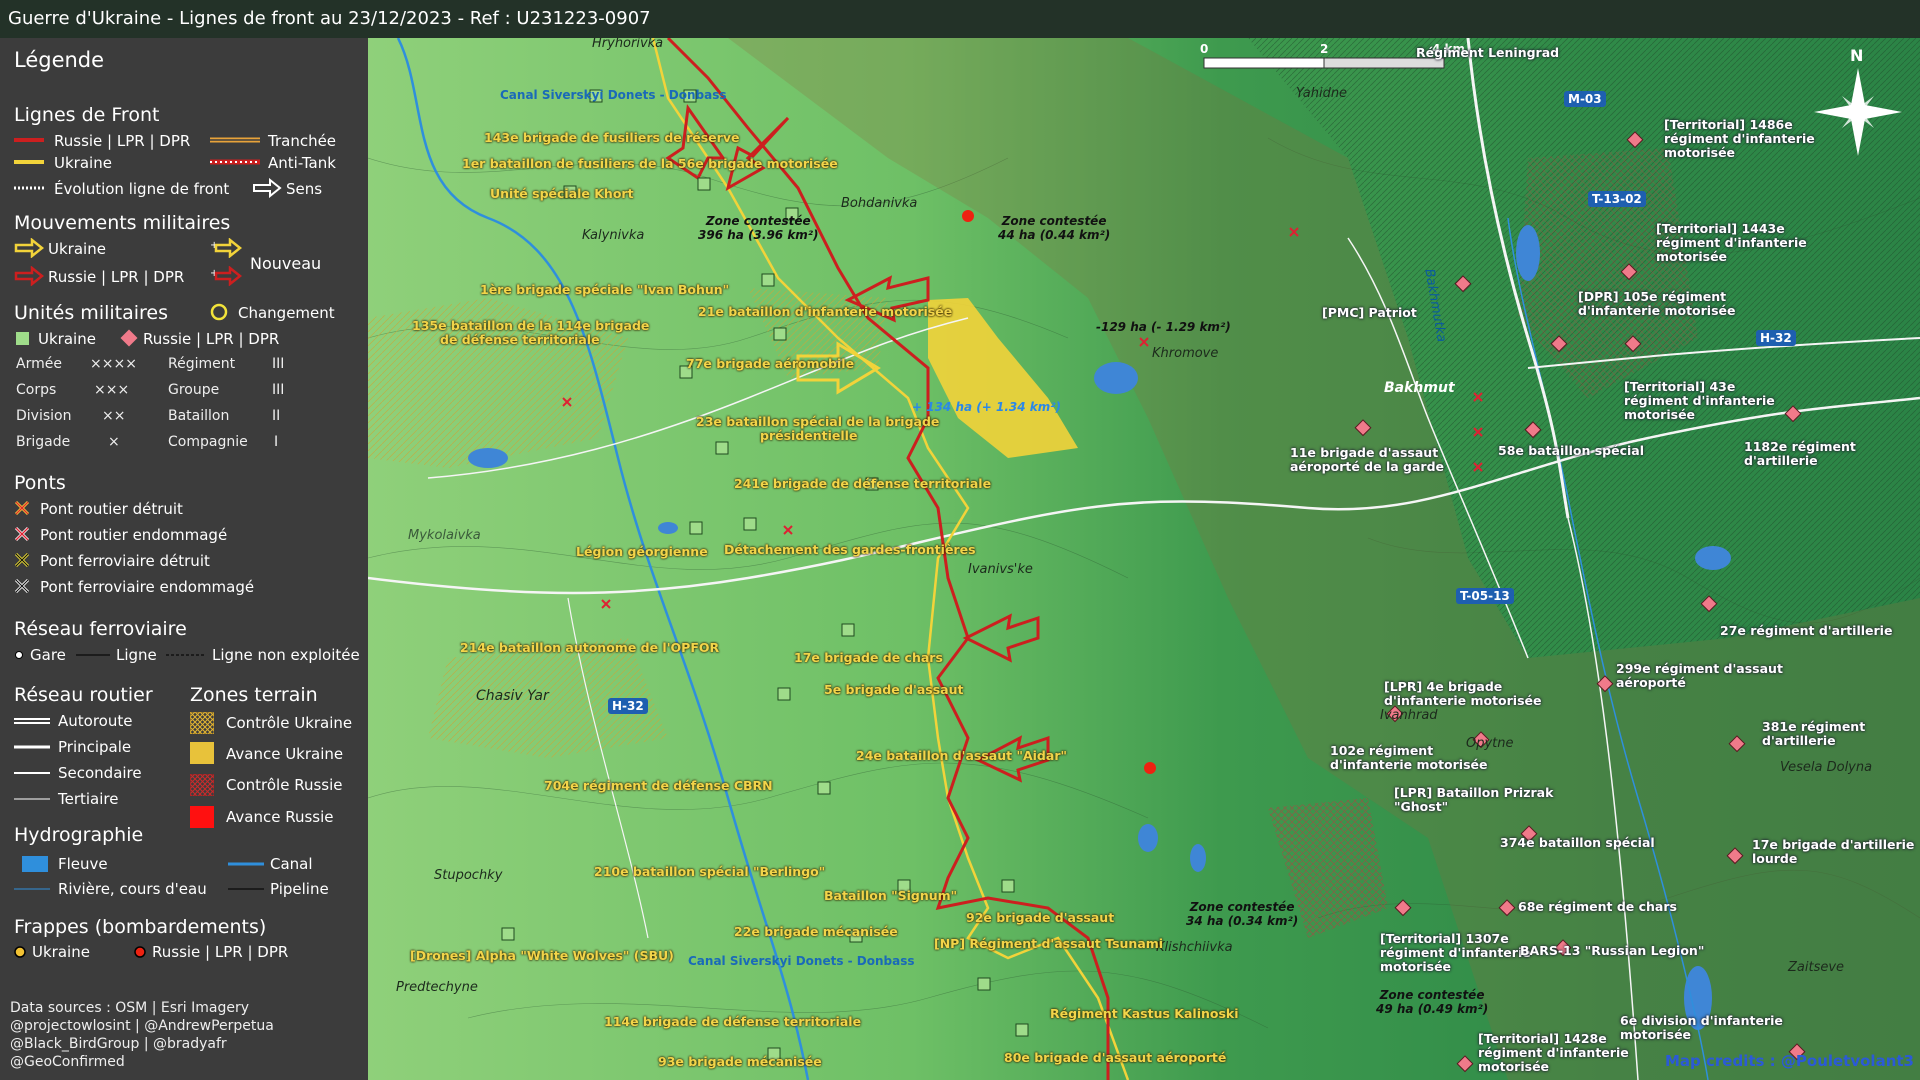  What do you see at coordinates (111, 509) in the screenshot?
I see `bridge-label-1: Pont routier détruit` at bounding box center [111, 509].